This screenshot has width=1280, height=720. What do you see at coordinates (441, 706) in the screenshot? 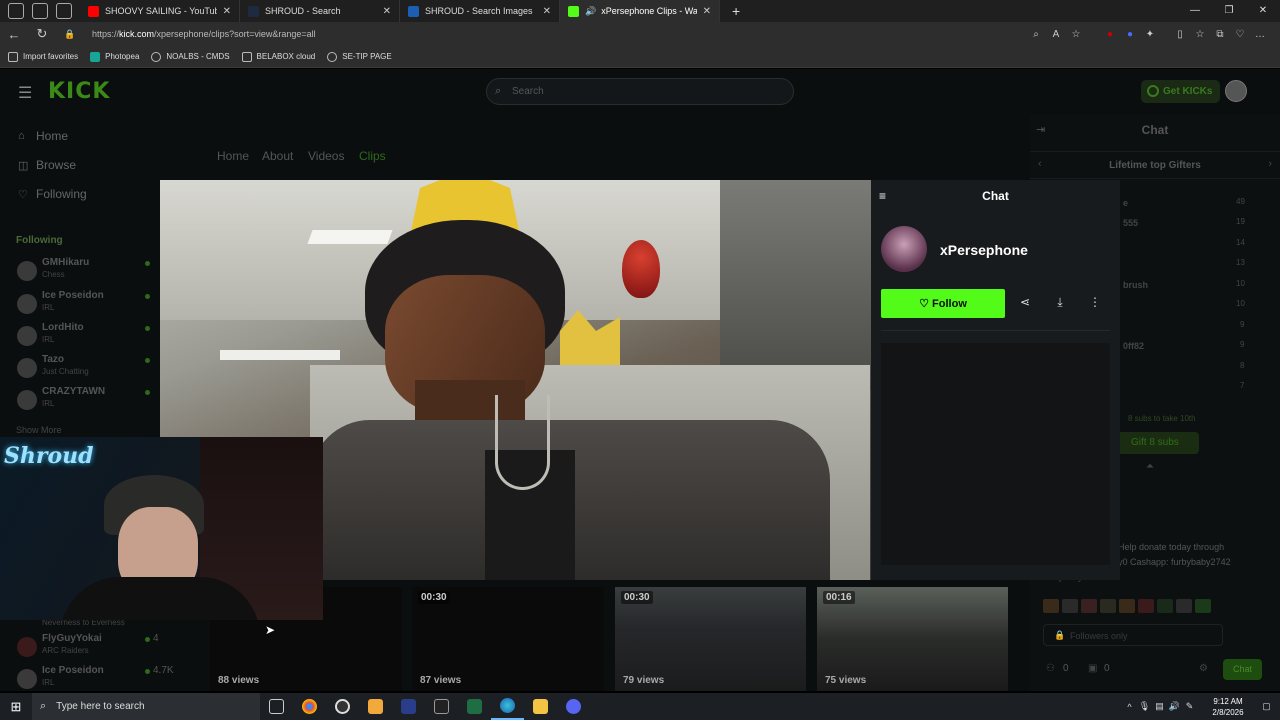
I see `epic-games-app` at bounding box center [441, 706].